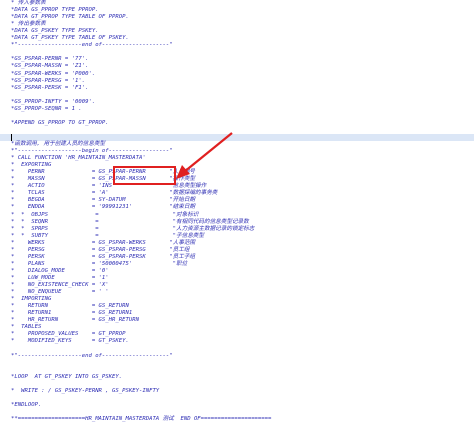  Describe the element at coordinates (237, 306) in the screenshot. I see `code-line: * RETURN = GS_RETURN` at that location.